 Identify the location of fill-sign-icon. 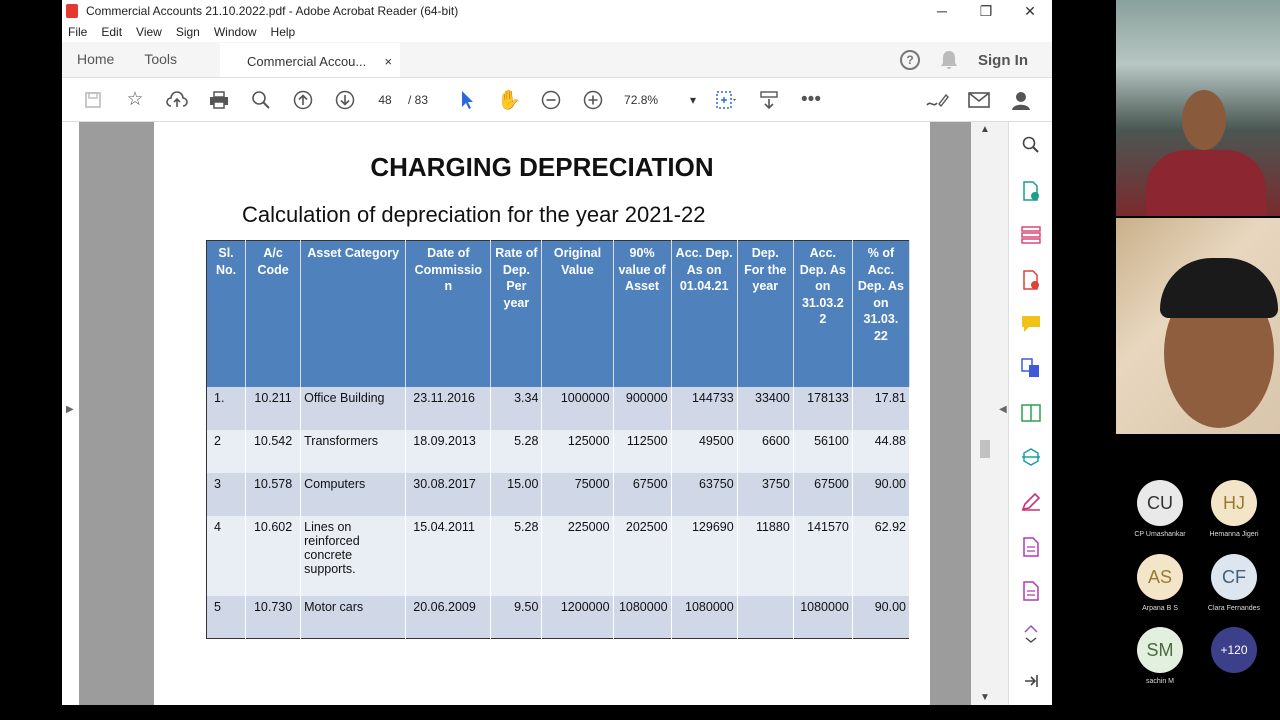
(937, 100).